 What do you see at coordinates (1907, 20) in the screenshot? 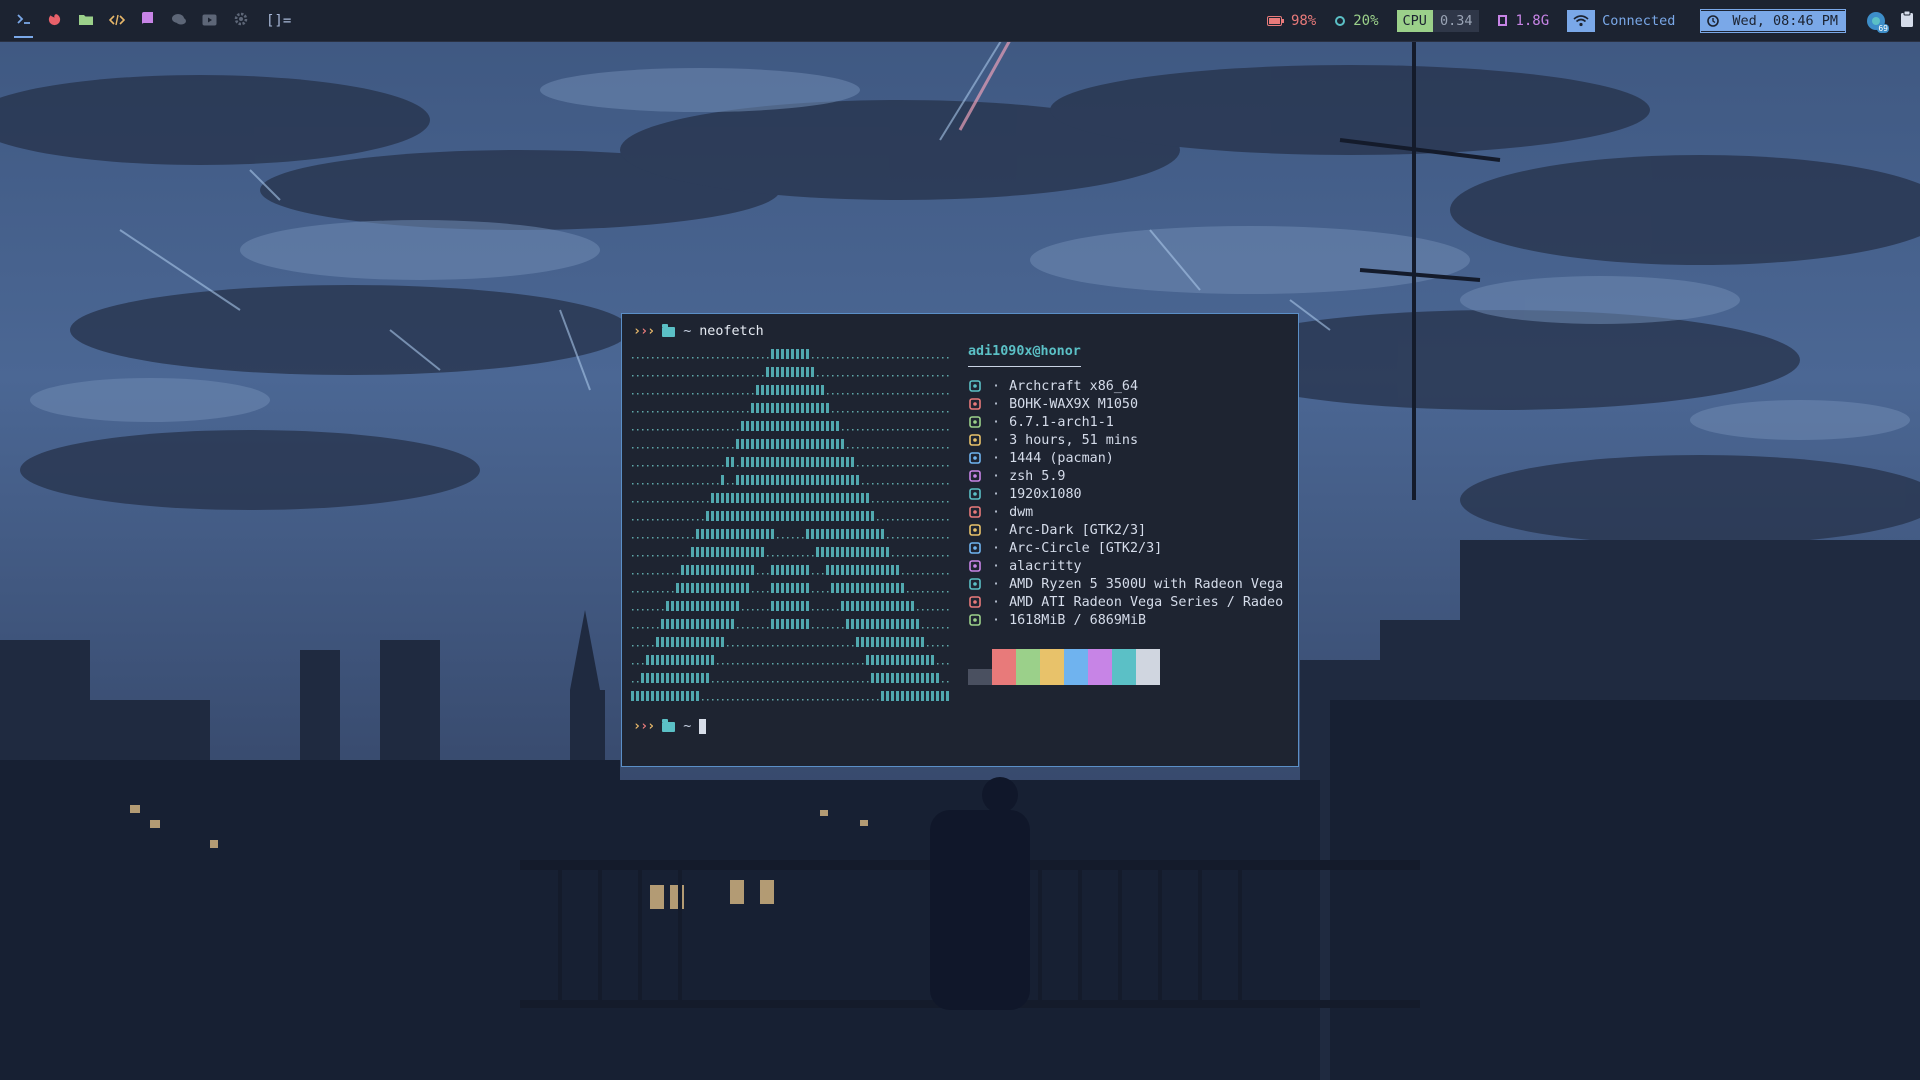
I see `power-module` at bounding box center [1907, 20].